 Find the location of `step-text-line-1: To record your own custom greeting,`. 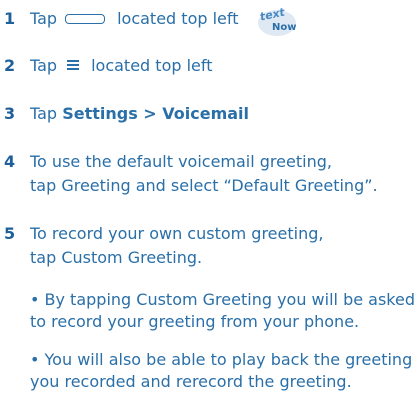

step-text-line-1: To record your own custom greeting, is located at coordinates (177, 233).